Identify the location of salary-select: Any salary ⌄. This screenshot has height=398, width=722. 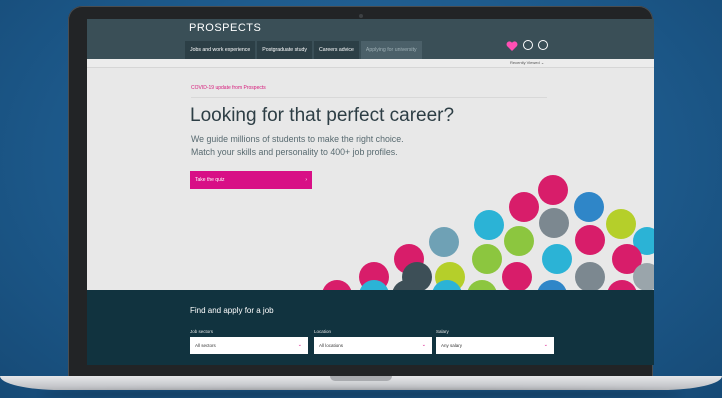
(495, 345).